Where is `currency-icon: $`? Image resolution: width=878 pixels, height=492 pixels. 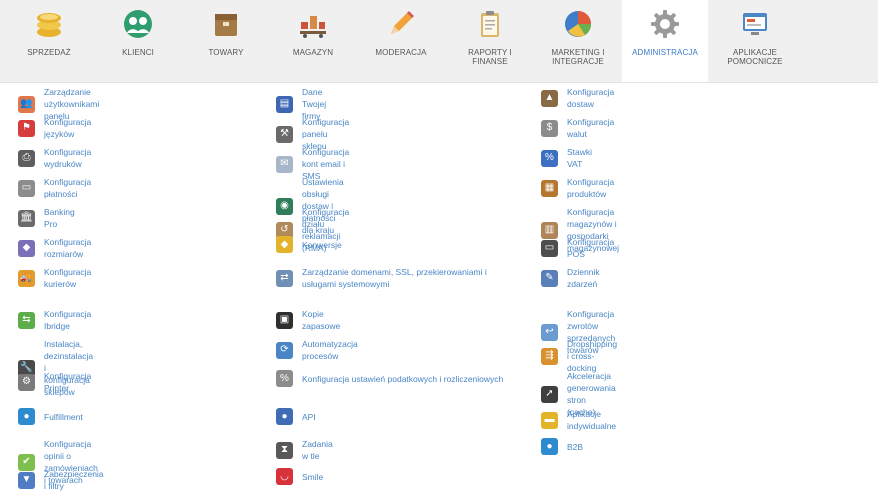 currency-icon: $ is located at coordinates (549, 128).